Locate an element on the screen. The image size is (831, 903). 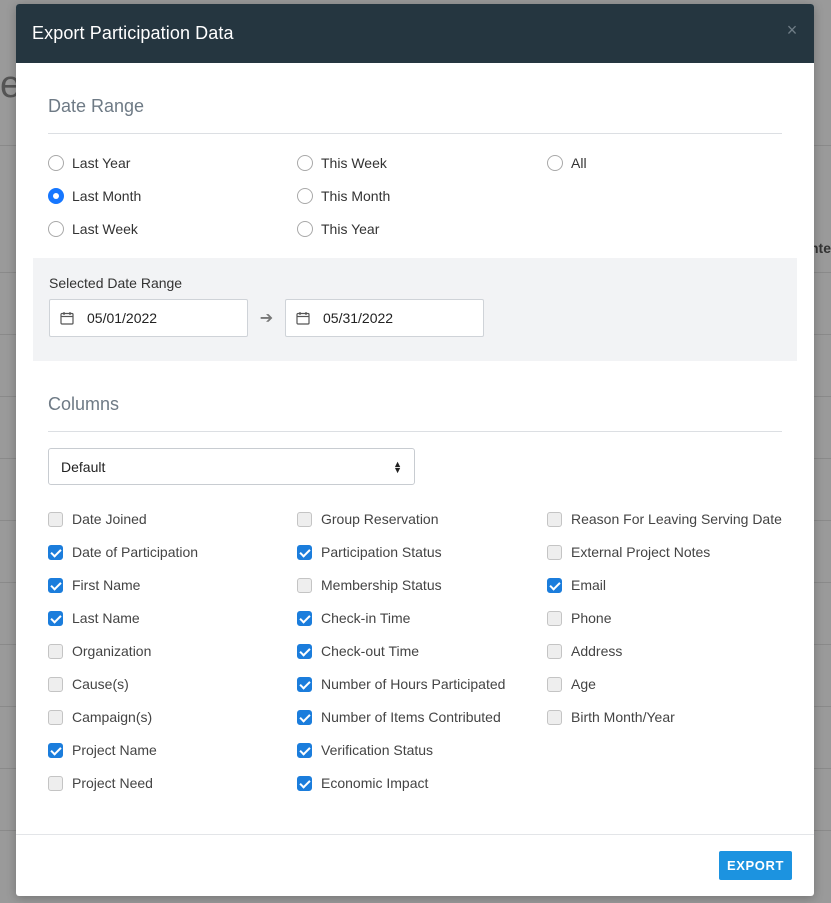
column-option-number-of-hours-participated: Number of Hours Participated is located at coordinates (422, 684).